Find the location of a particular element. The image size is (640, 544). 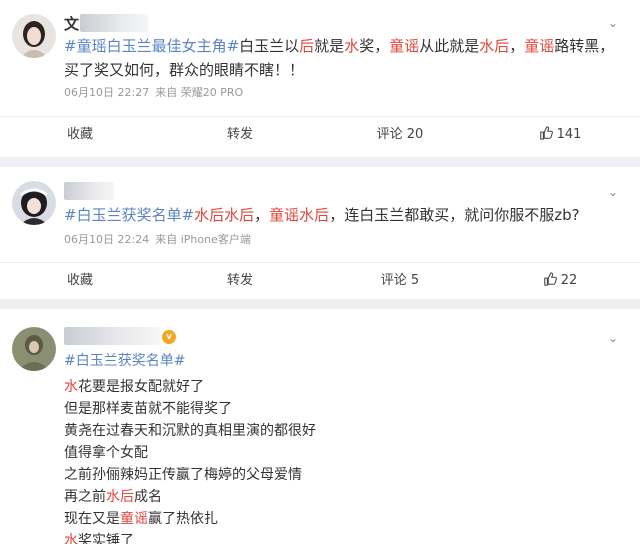

text-line: 黄尧在过春天和沉默的真相里演的都很好 is located at coordinates (190, 431).